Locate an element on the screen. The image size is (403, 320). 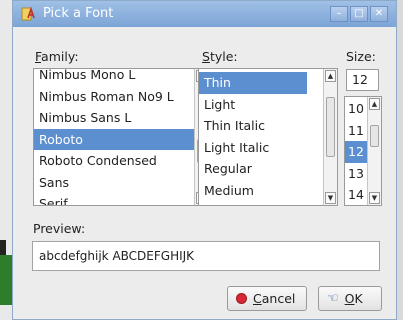
family-item-nimbus-mono-l: Nimbus Mono L is located at coordinates (121, 77).